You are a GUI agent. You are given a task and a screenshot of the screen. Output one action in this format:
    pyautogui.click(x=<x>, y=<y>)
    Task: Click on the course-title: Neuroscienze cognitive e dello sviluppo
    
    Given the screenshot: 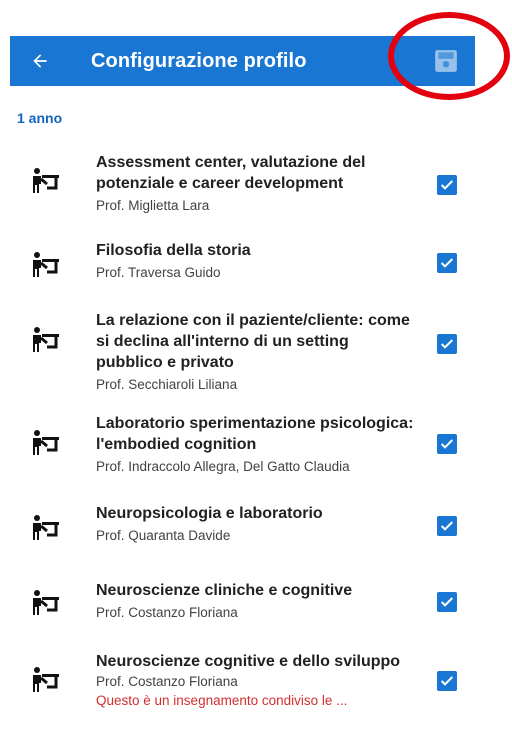 What is the action you would take?
    pyautogui.click(x=248, y=661)
    